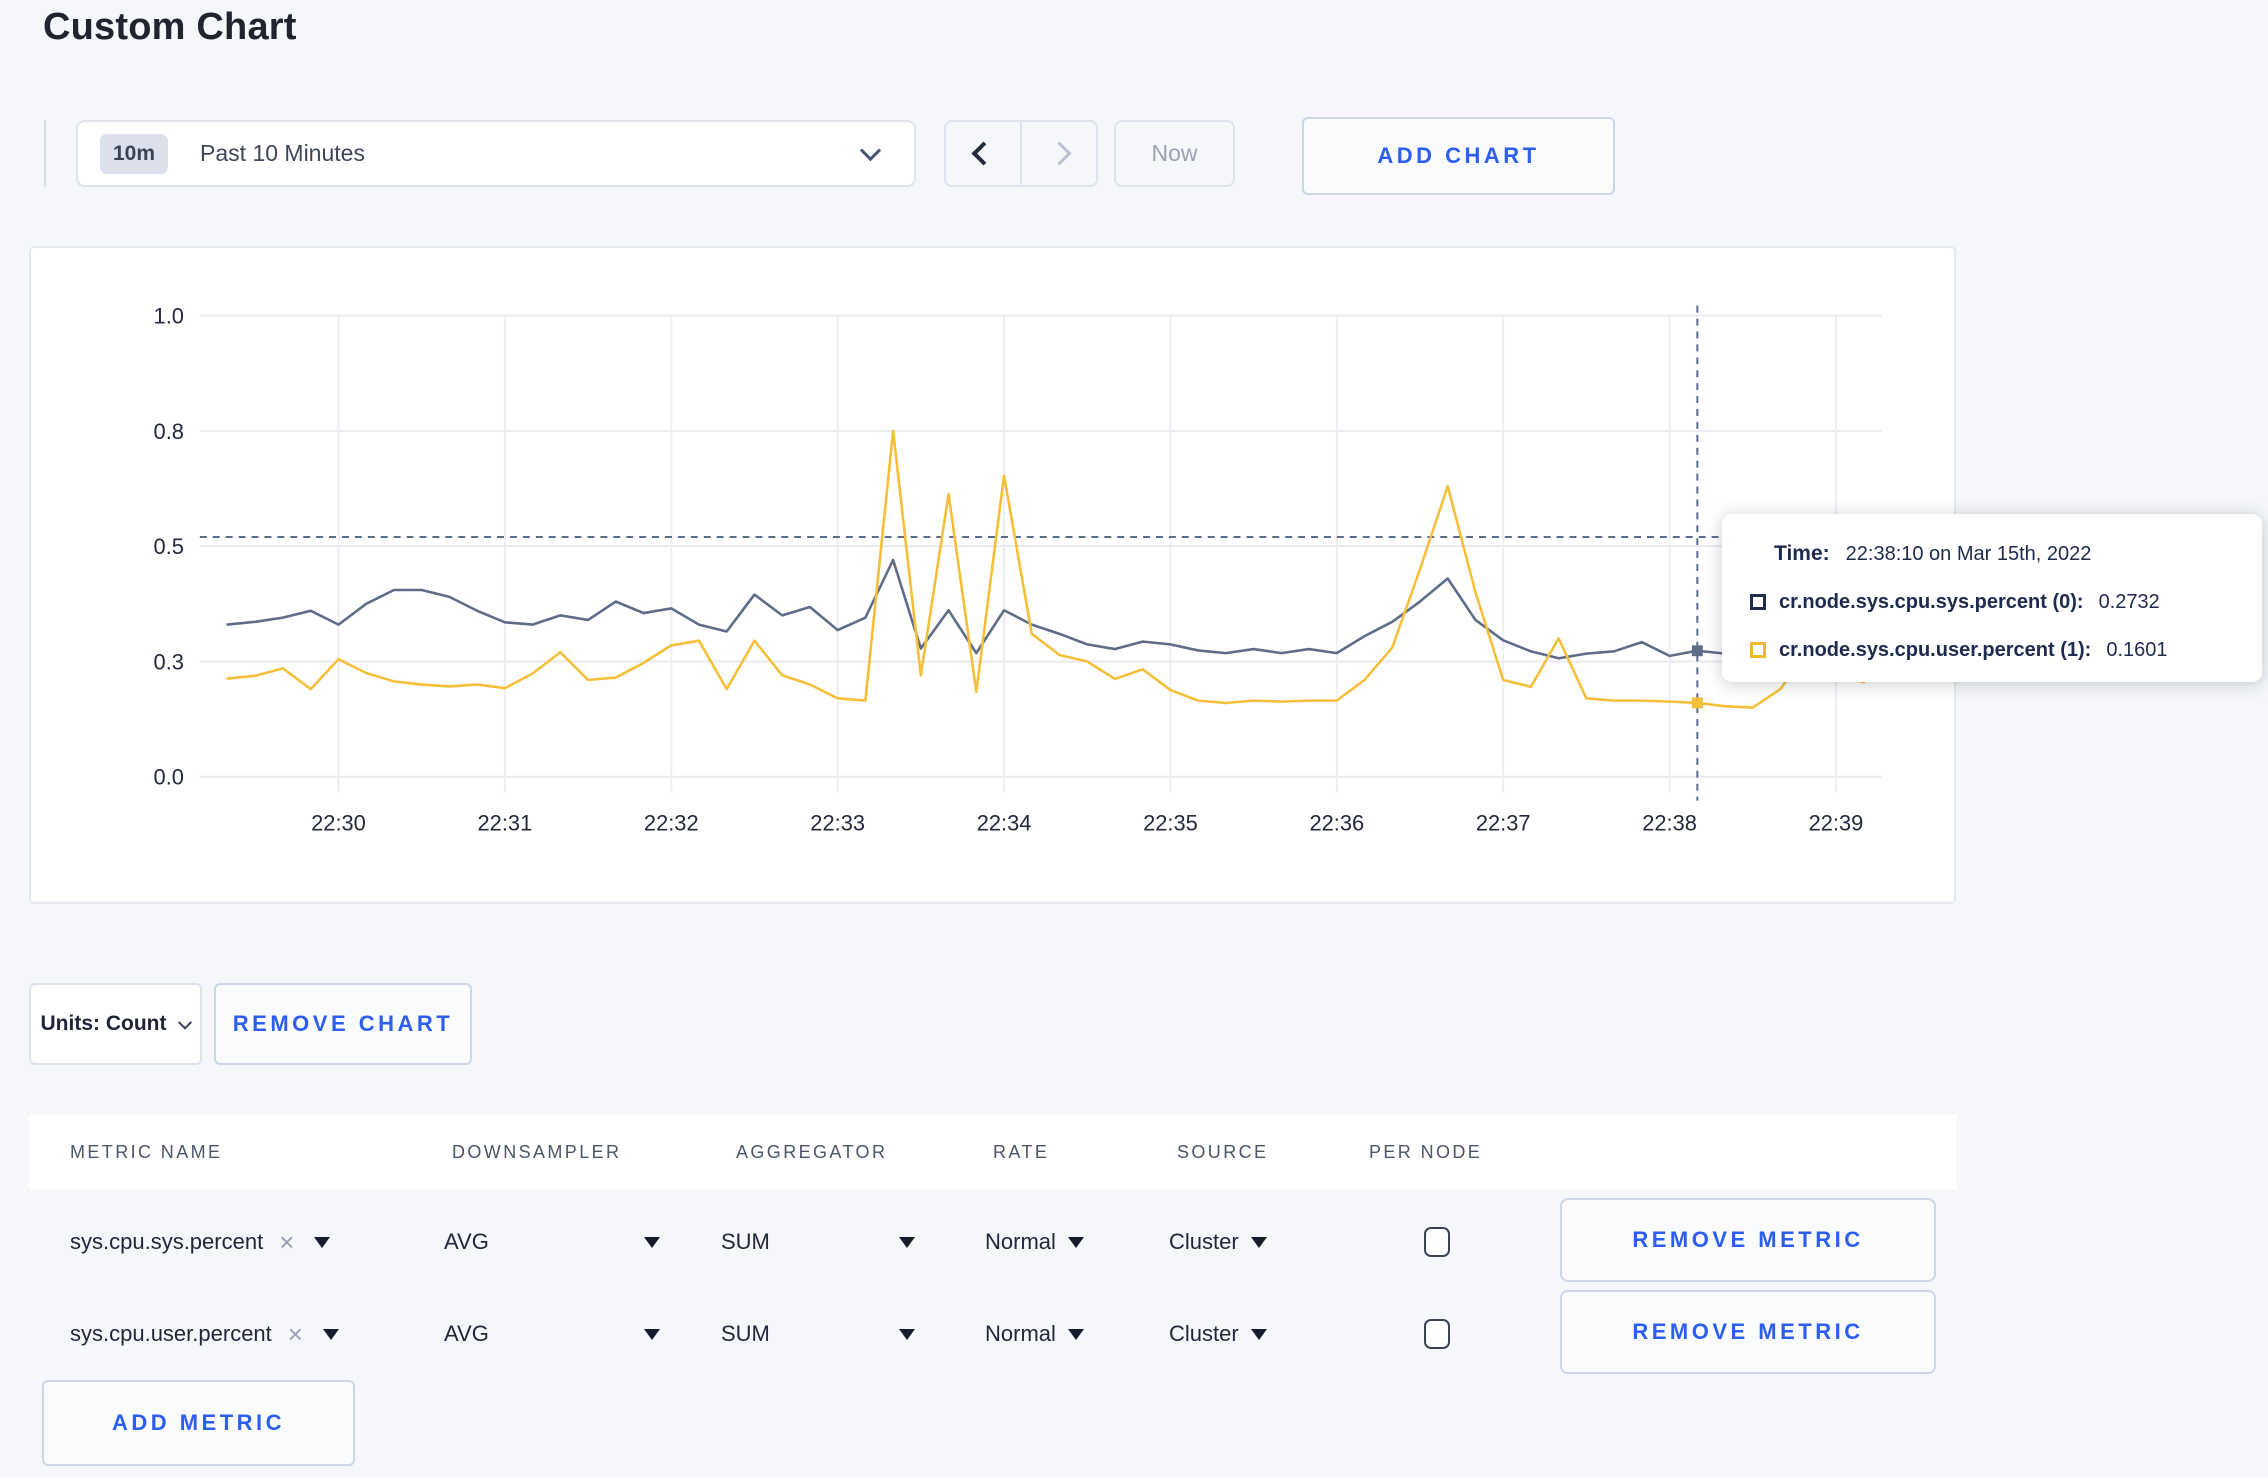 The width and height of the screenshot is (2268, 1478). I want to click on page-title: Custom Chart, so click(170, 27).